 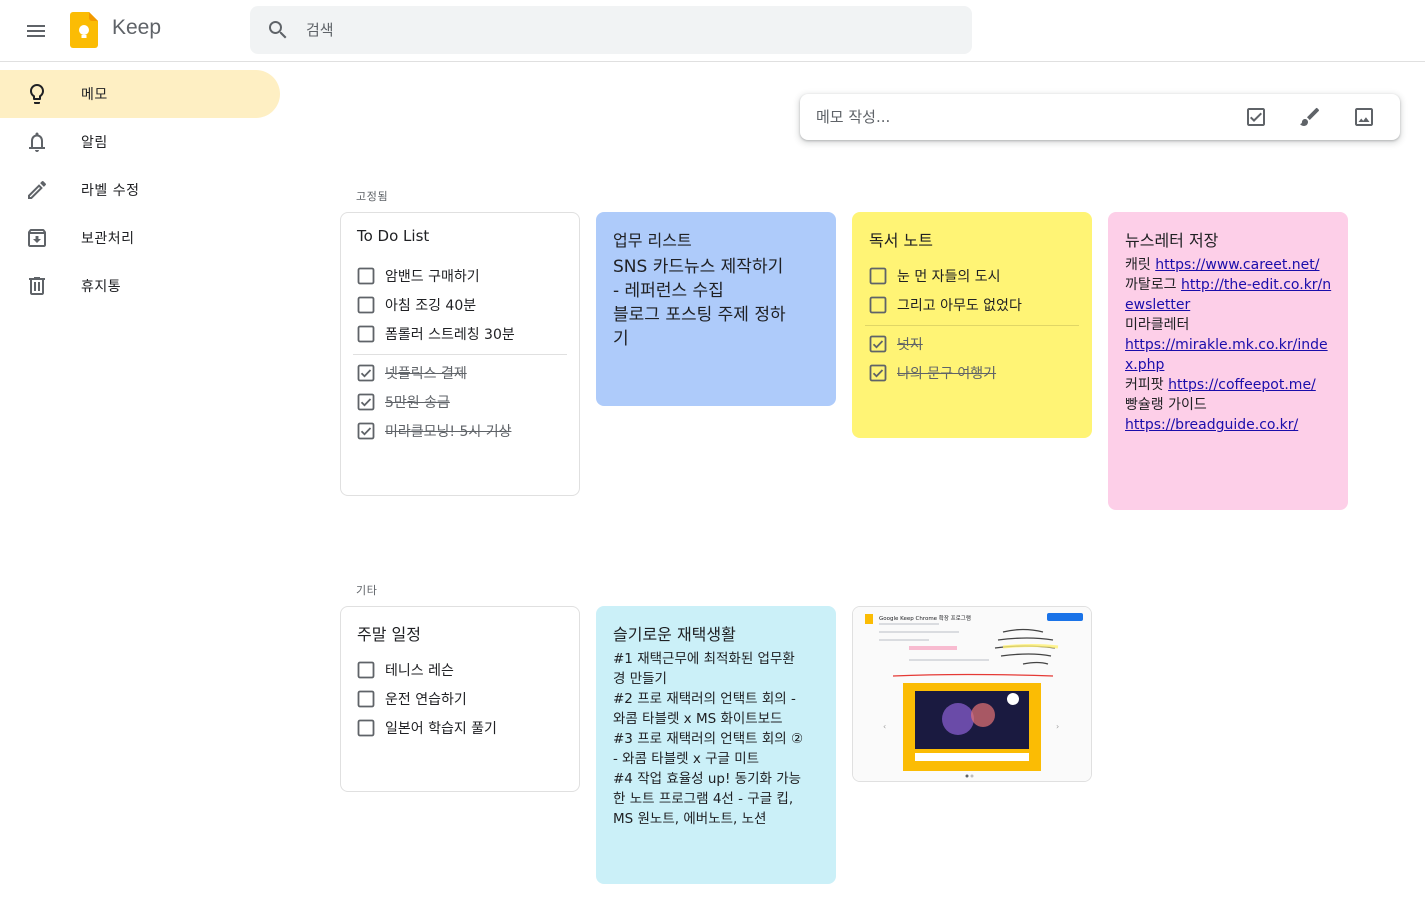 I want to click on checklist-item-done: 5만원 송금, so click(x=462, y=402).